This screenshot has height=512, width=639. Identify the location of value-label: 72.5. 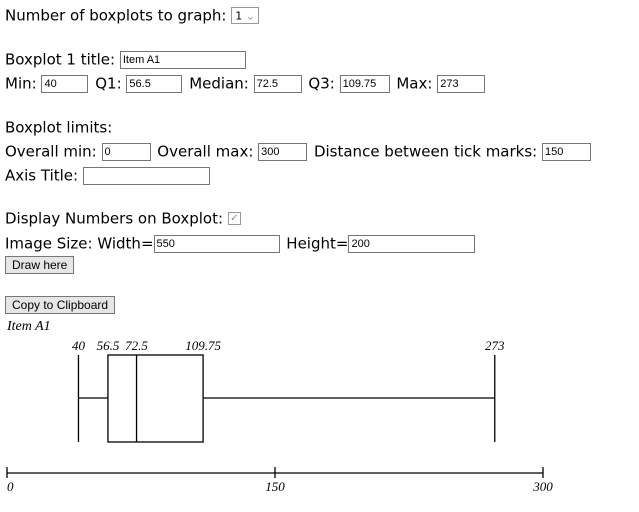
(136, 345).